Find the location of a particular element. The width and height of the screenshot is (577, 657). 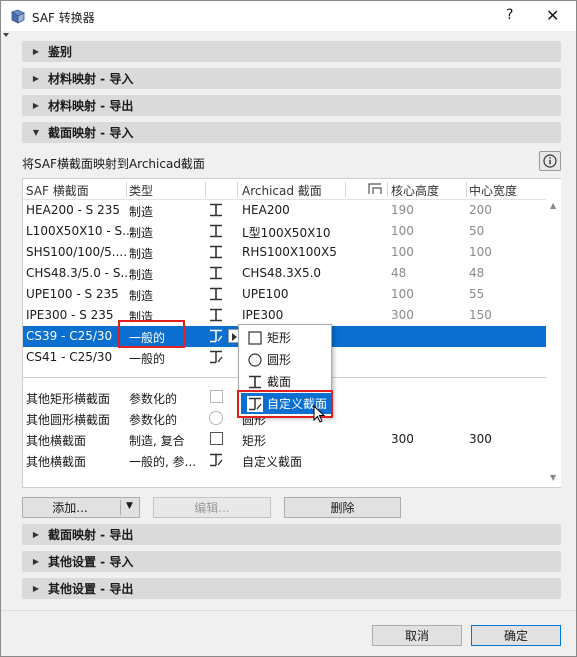

column-header-type: 类型 is located at coordinates (141, 190).